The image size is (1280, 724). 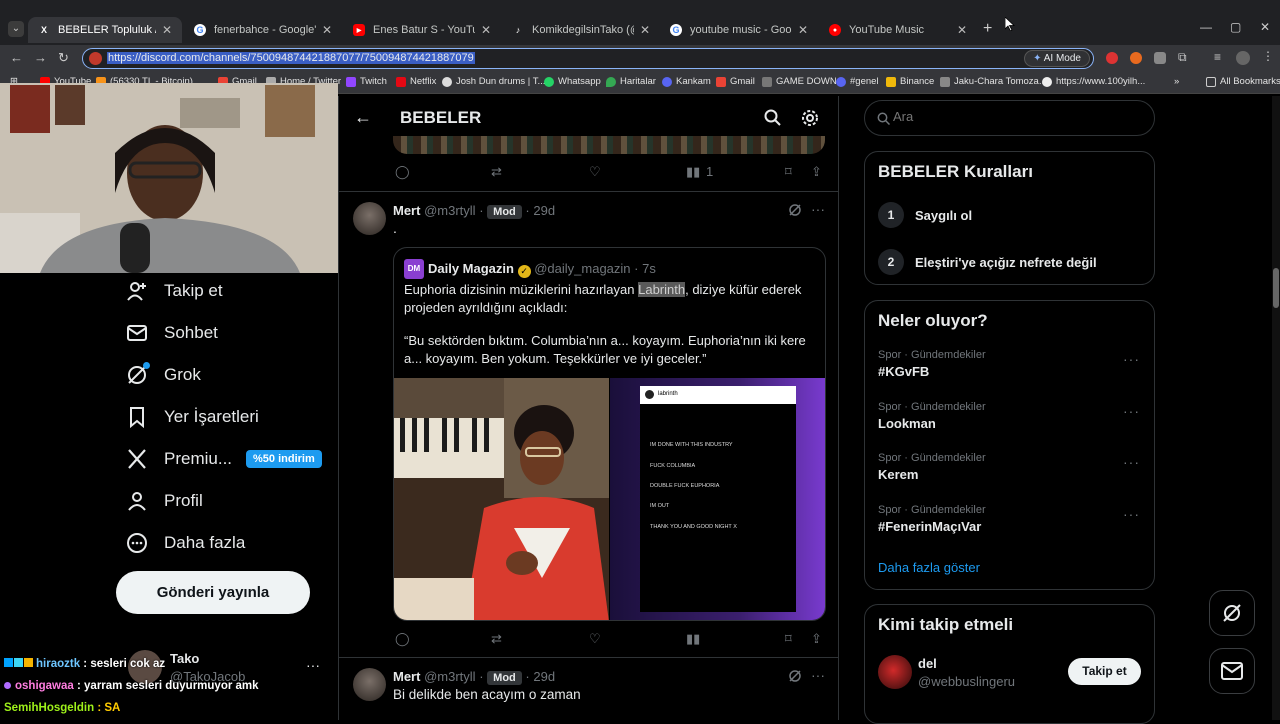 I want to click on search-input, so click(x=1013, y=116).